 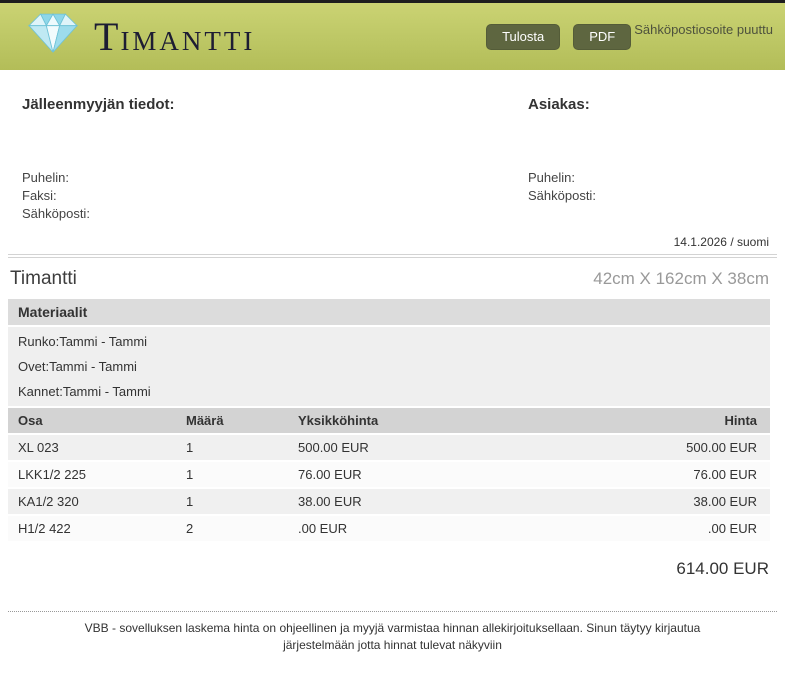 I want to click on pdf-button: PDF, so click(x=602, y=36).